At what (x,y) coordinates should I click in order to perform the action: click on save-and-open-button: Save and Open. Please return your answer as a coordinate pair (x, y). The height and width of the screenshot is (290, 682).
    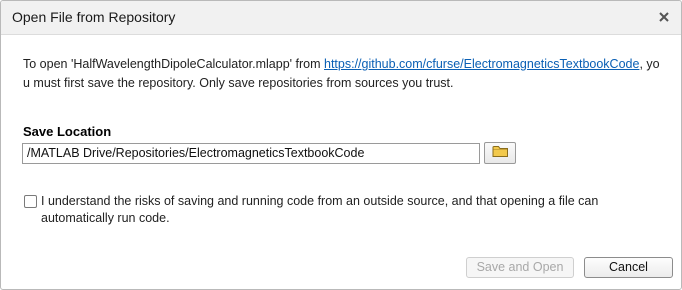
    Looking at the image, I should click on (520, 267).